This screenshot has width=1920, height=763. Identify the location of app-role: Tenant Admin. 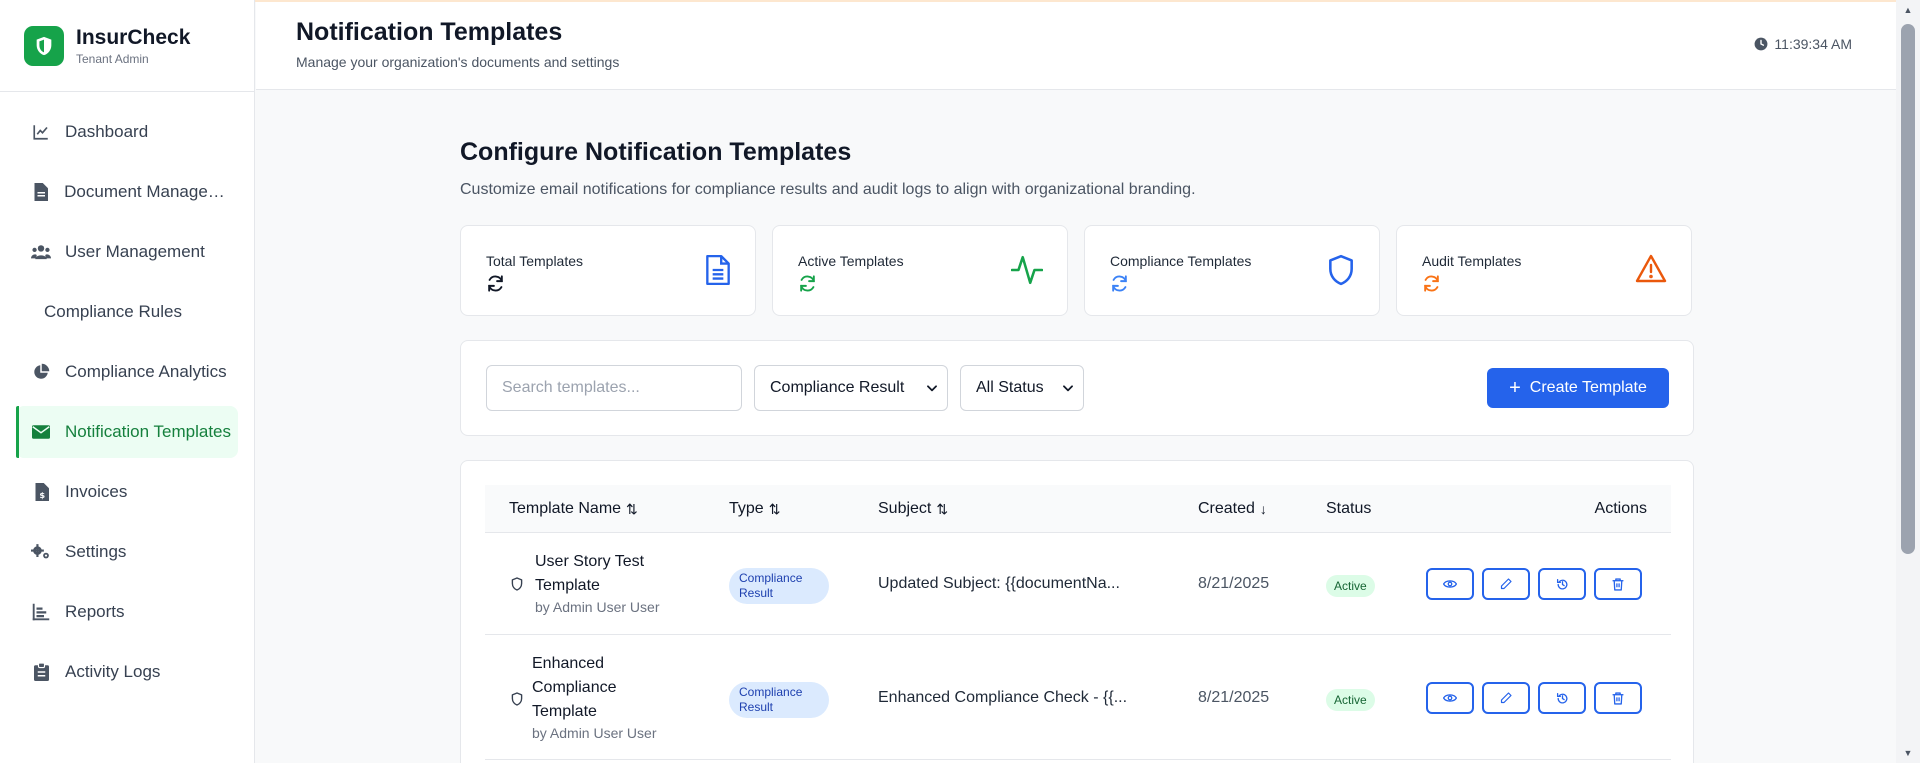
(112, 58).